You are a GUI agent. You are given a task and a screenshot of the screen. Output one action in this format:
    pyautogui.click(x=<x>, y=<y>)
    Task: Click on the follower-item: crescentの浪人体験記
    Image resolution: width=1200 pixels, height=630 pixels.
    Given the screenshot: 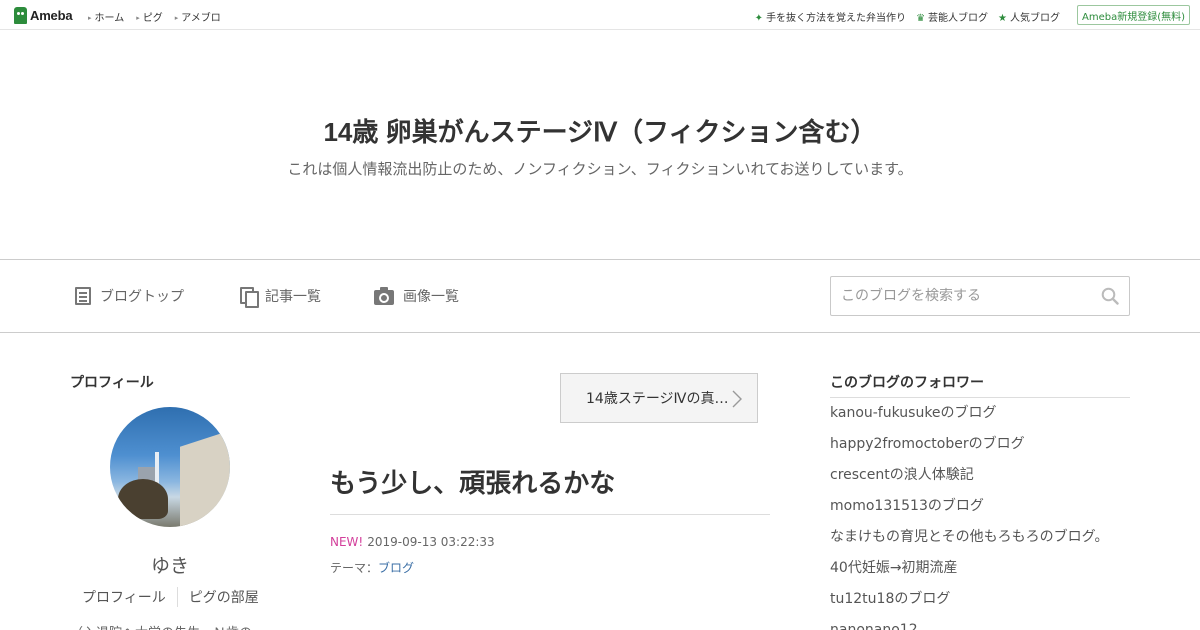 What is the action you would take?
    pyautogui.click(x=980, y=481)
    